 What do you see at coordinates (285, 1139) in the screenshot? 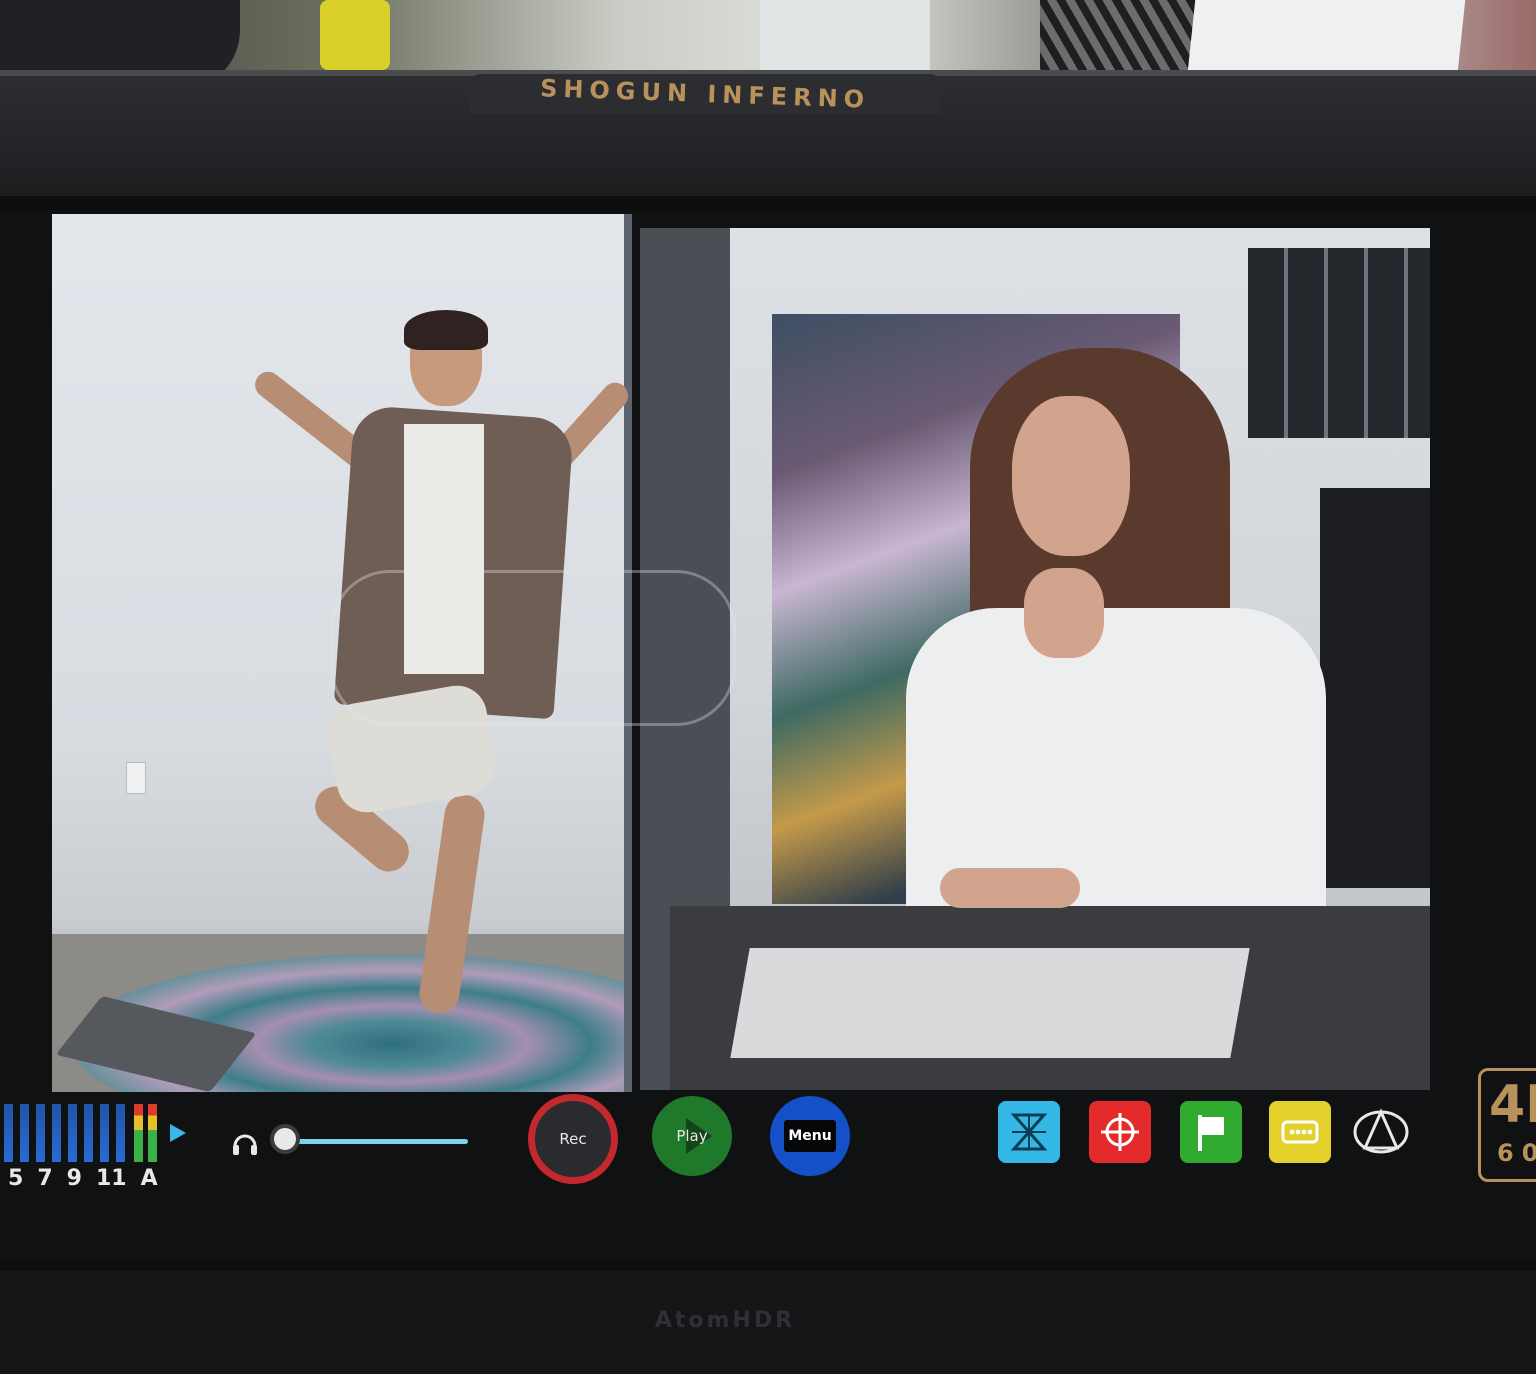
I see `headphone-volume-slider` at bounding box center [285, 1139].